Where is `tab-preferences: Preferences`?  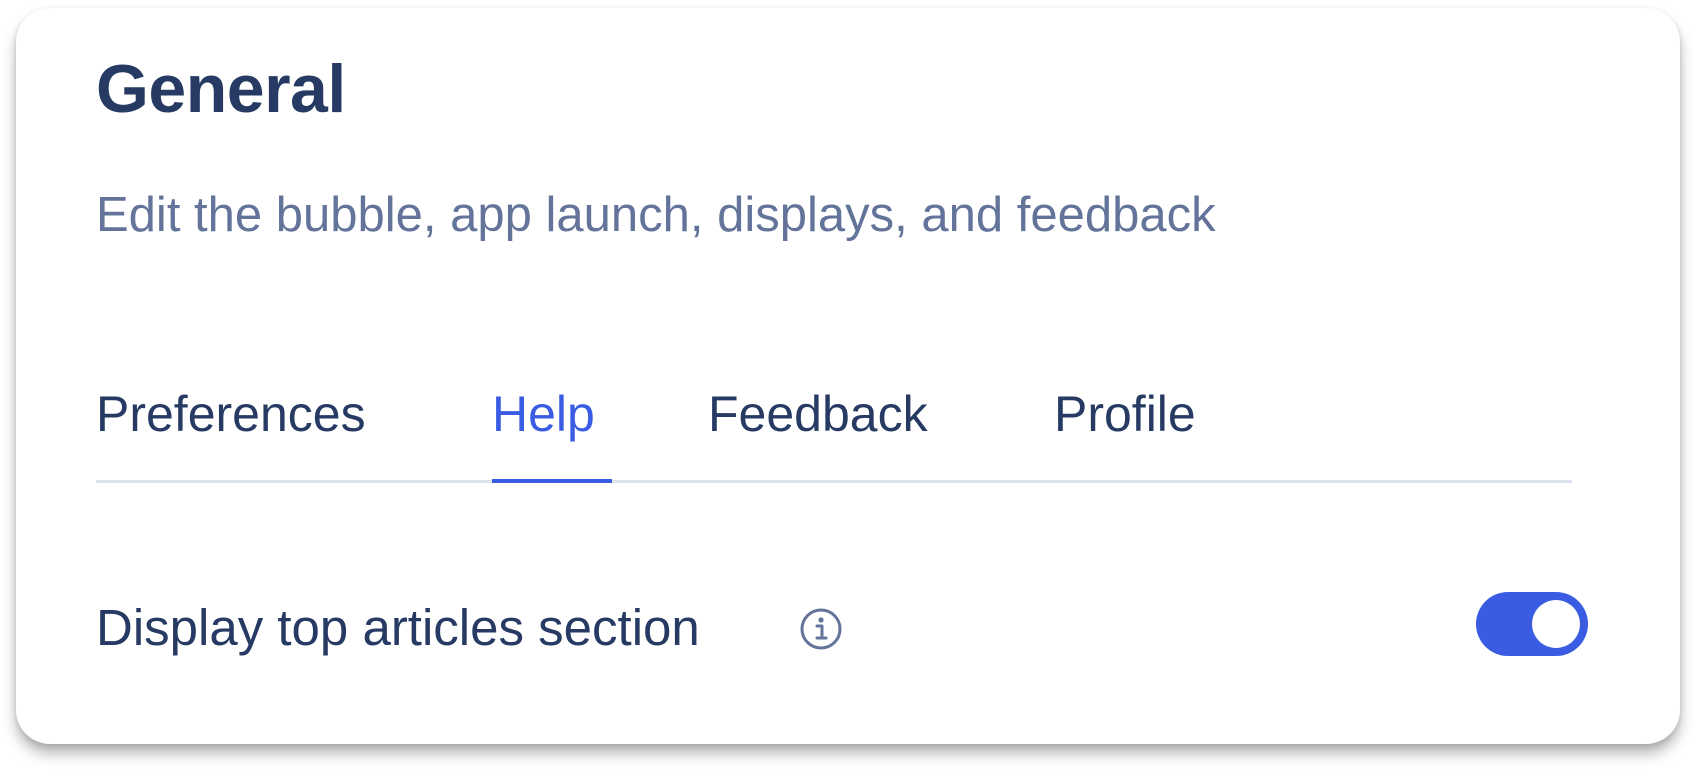 tab-preferences: Preferences is located at coordinates (246, 429).